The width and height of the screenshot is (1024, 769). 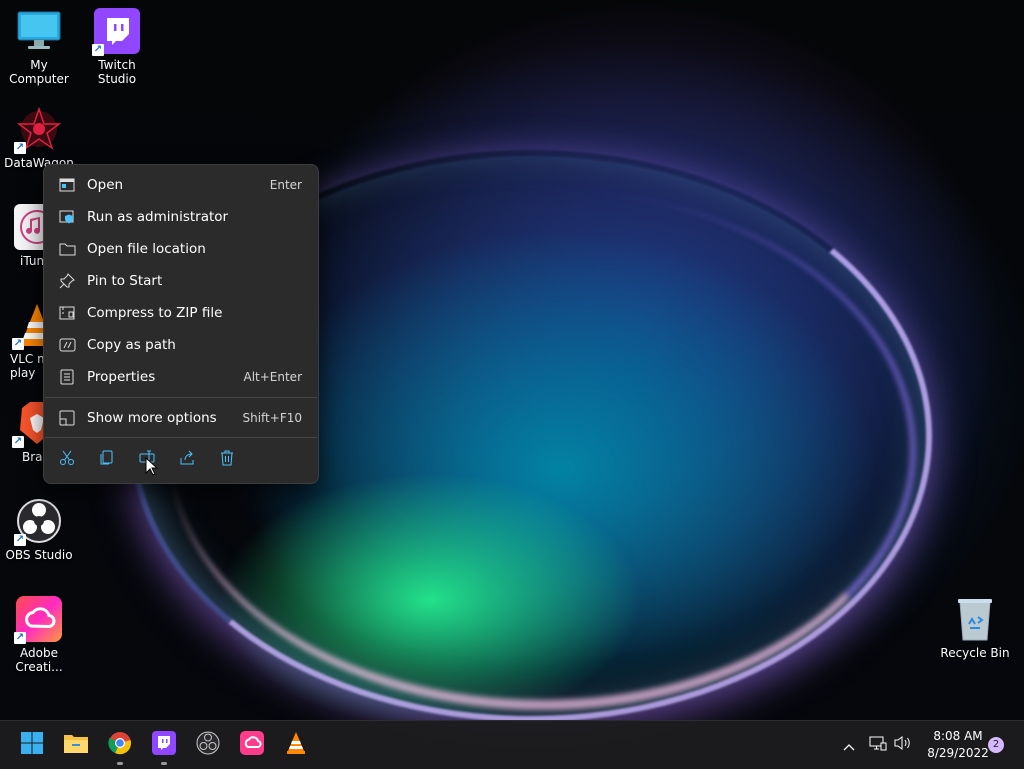 What do you see at coordinates (39, 31) in the screenshot?
I see `monitor-icon` at bounding box center [39, 31].